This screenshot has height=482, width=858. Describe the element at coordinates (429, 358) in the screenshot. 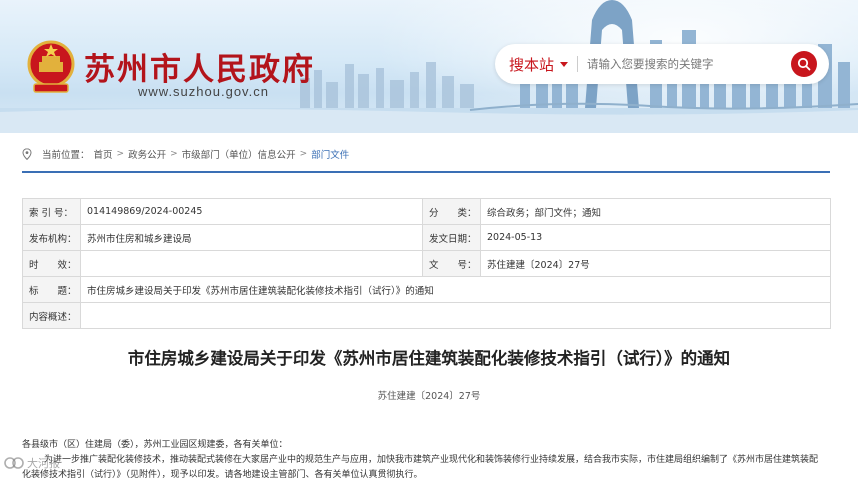

I see `document-title: 市住房城乡建设局关于印发《苏州市居住建筑装配化装修技术指引（试行）》的通知` at that location.